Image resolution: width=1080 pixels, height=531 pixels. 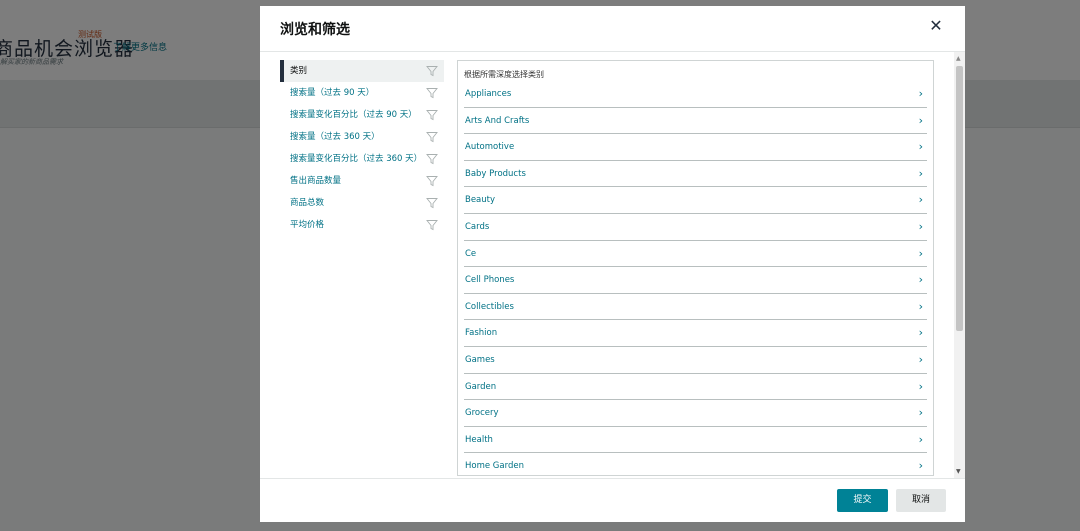 I want to click on filter-item: 搜索量（过去 90 天）, so click(x=362, y=93).